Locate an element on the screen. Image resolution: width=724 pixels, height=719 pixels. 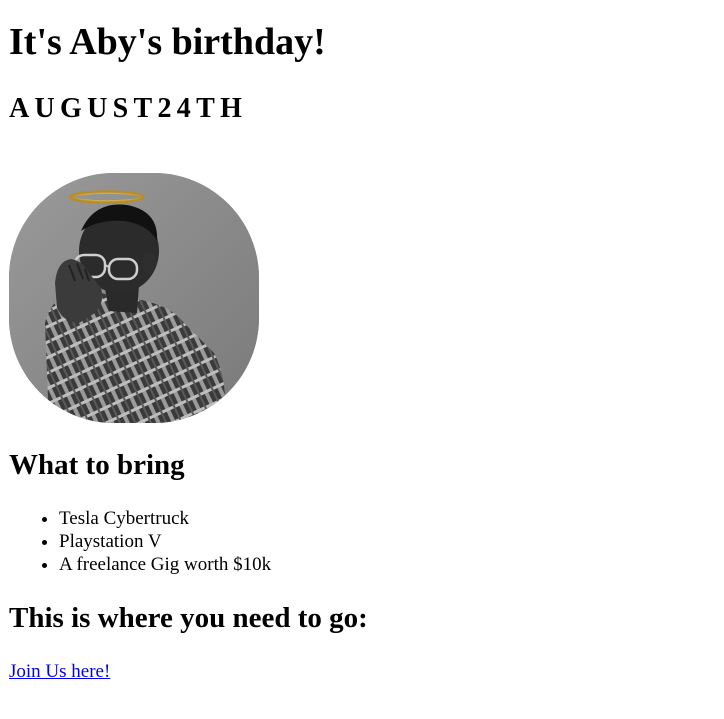
what-to-bring-heading: What to bring is located at coordinates (97, 465).